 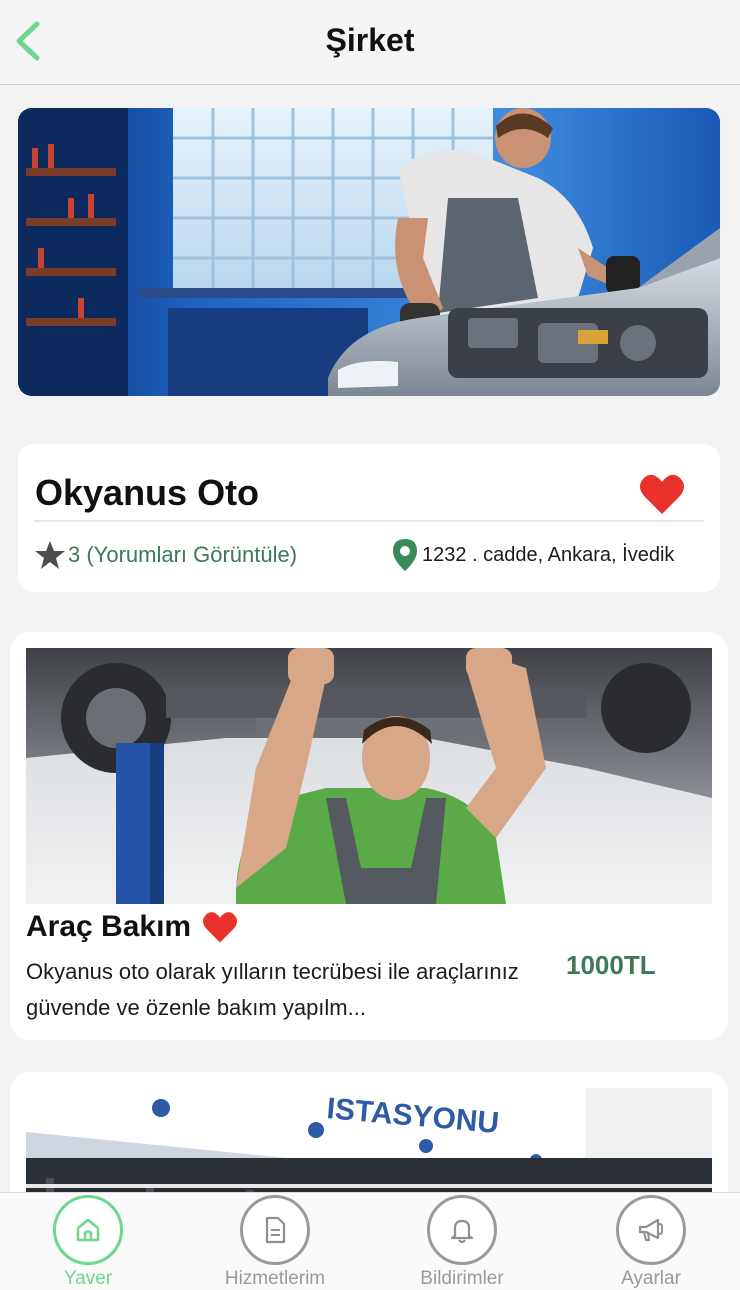 What do you see at coordinates (462, 1278) in the screenshot?
I see `nav-label: Bildirimler` at bounding box center [462, 1278].